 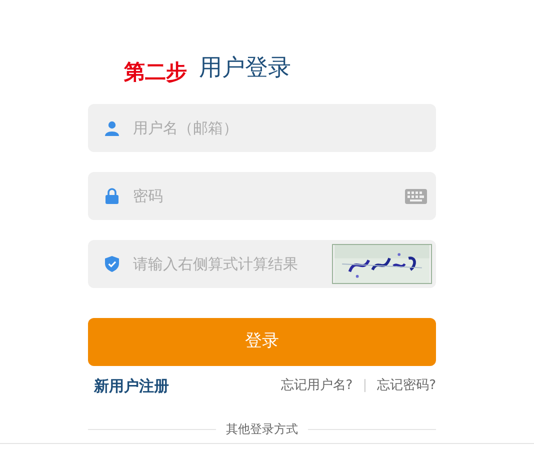 What do you see at coordinates (112, 196) in the screenshot?
I see `padlock-icon` at bounding box center [112, 196].